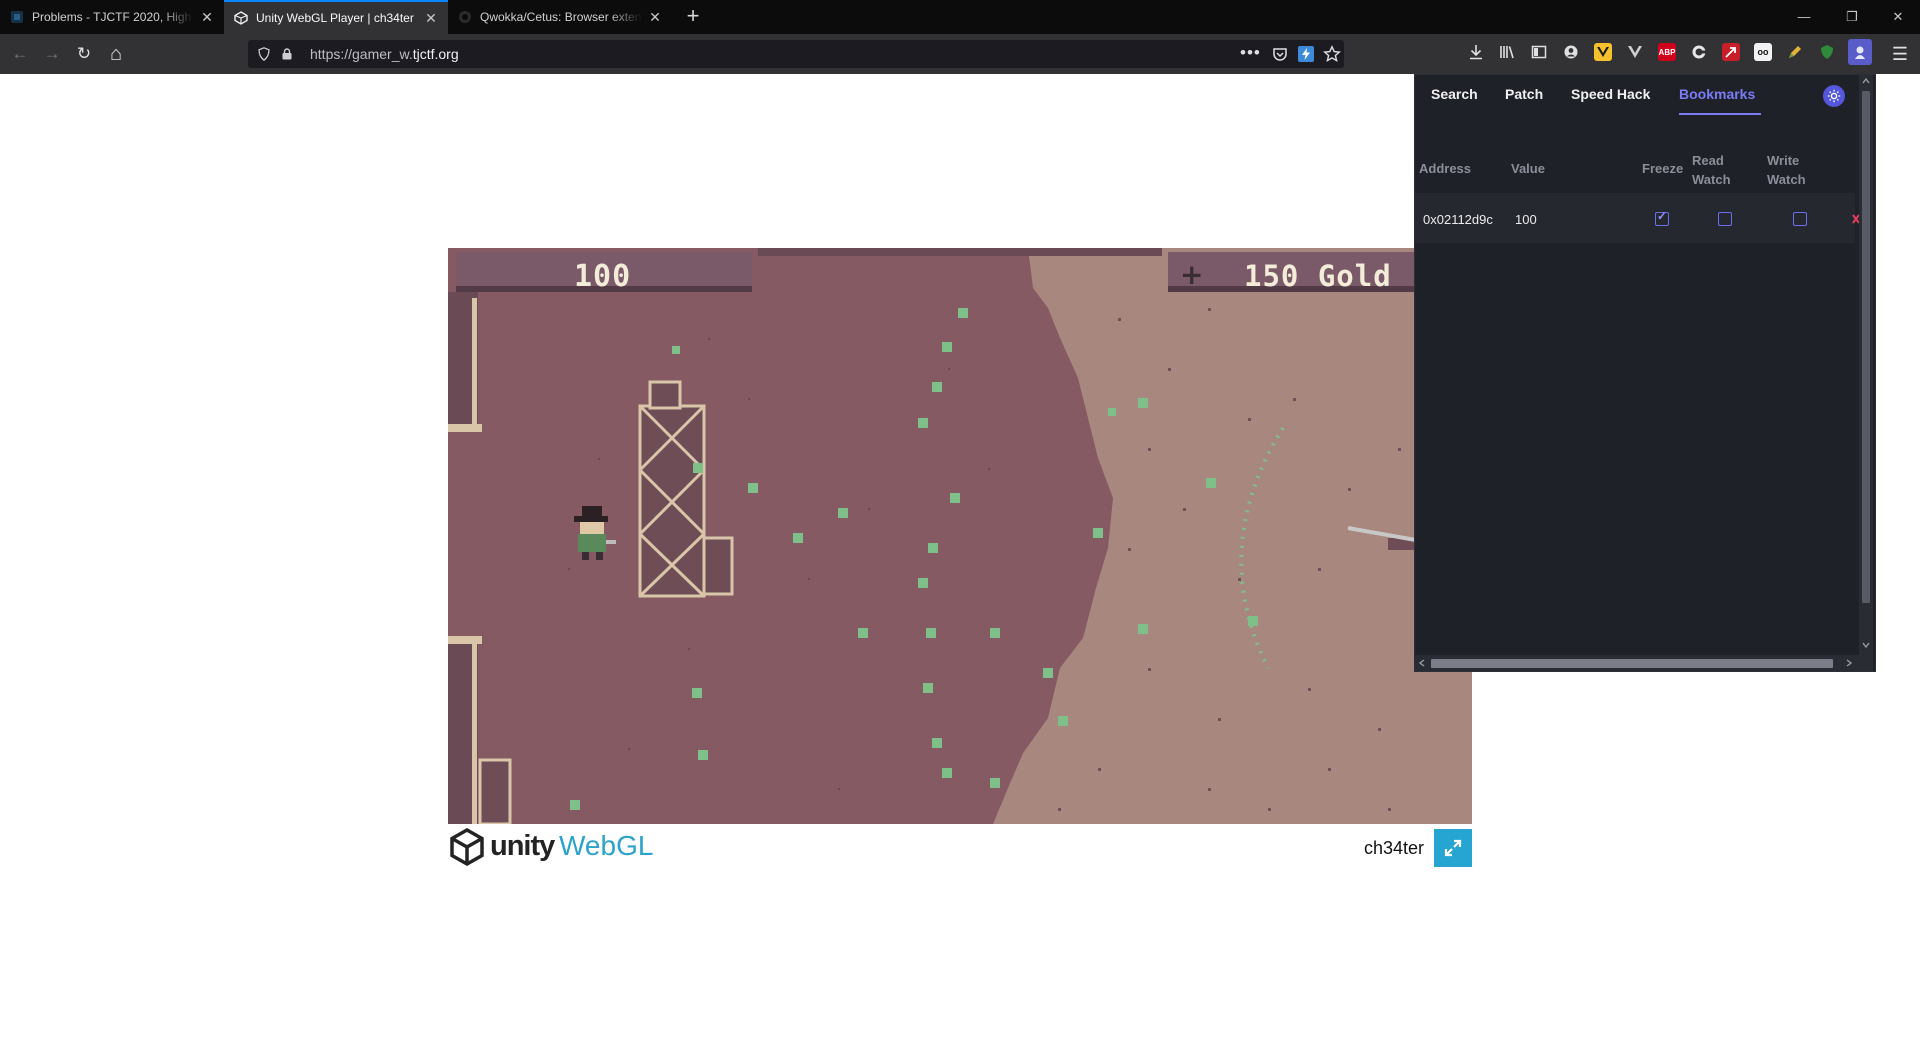 The height and width of the screenshot is (1040, 1920). I want to click on pocket-icon, so click(1280, 54).